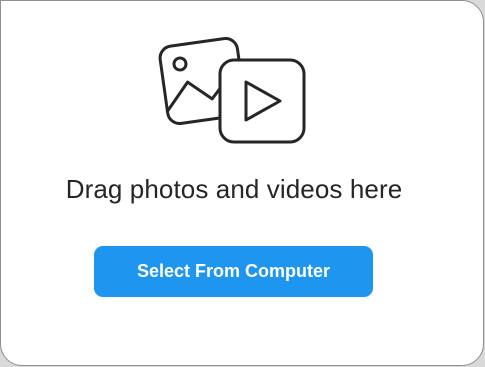 The height and width of the screenshot is (367, 485). Describe the element at coordinates (233, 271) in the screenshot. I see `select-from-computer-button: Select From Computer` at that location.